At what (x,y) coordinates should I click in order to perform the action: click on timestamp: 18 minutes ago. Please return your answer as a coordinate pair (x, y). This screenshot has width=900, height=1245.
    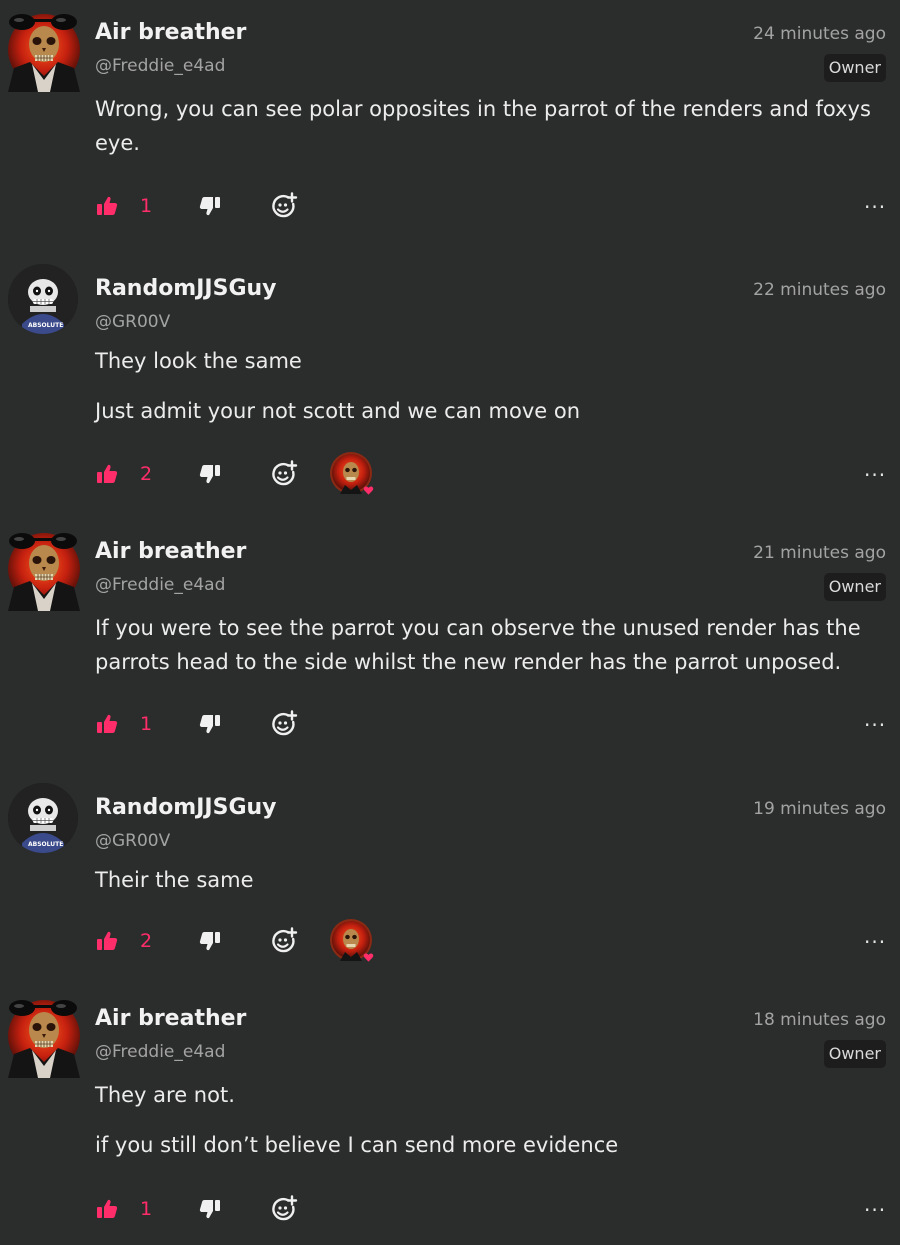
    Looking at the image, I should click on (819, 1020).